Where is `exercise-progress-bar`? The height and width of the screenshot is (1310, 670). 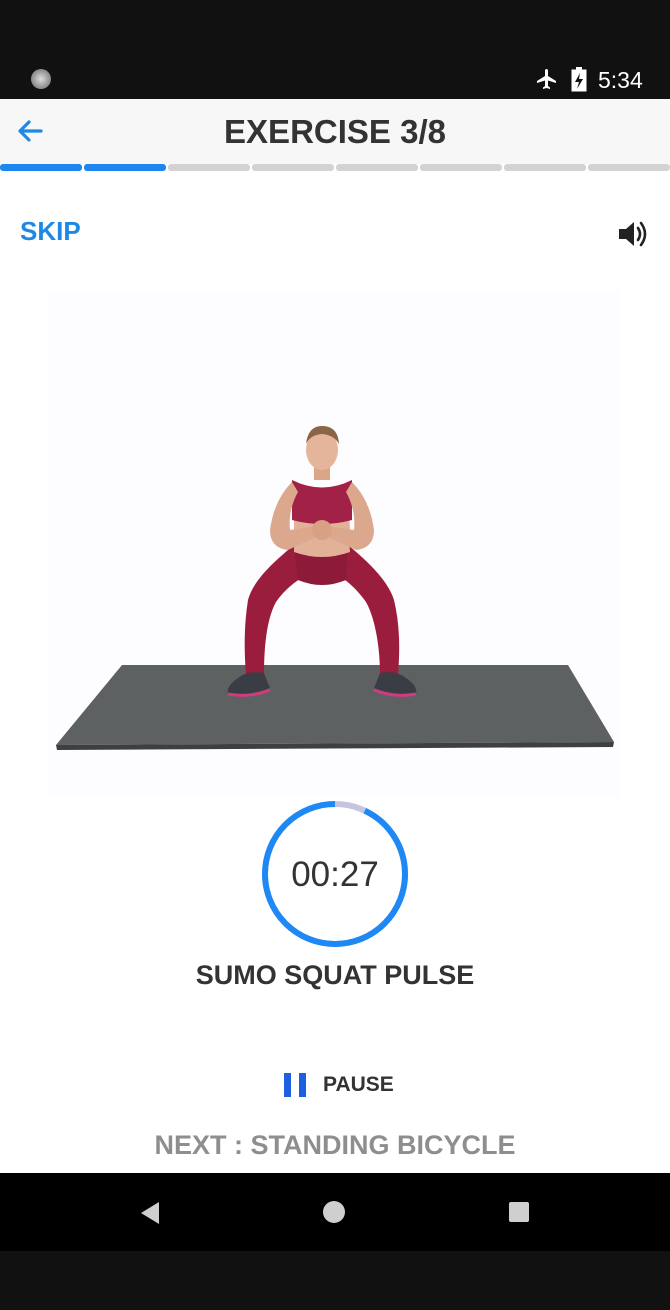
exercise-progress-bar is located at coordinates (335, 168).